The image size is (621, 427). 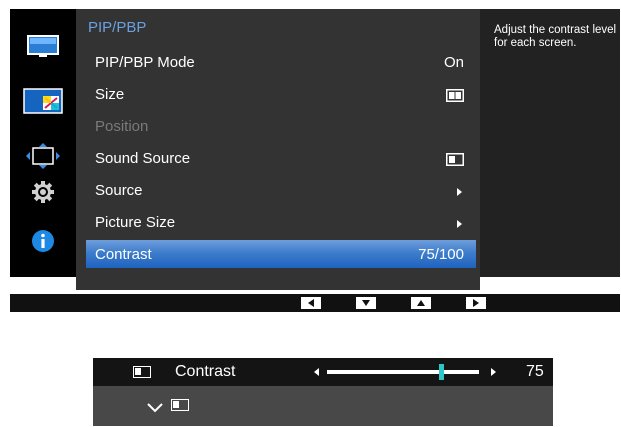 What do you see at coordinates (535, 371) in the screenshot?
I see `contrast-value: 75` at bounding box center [535, 371].